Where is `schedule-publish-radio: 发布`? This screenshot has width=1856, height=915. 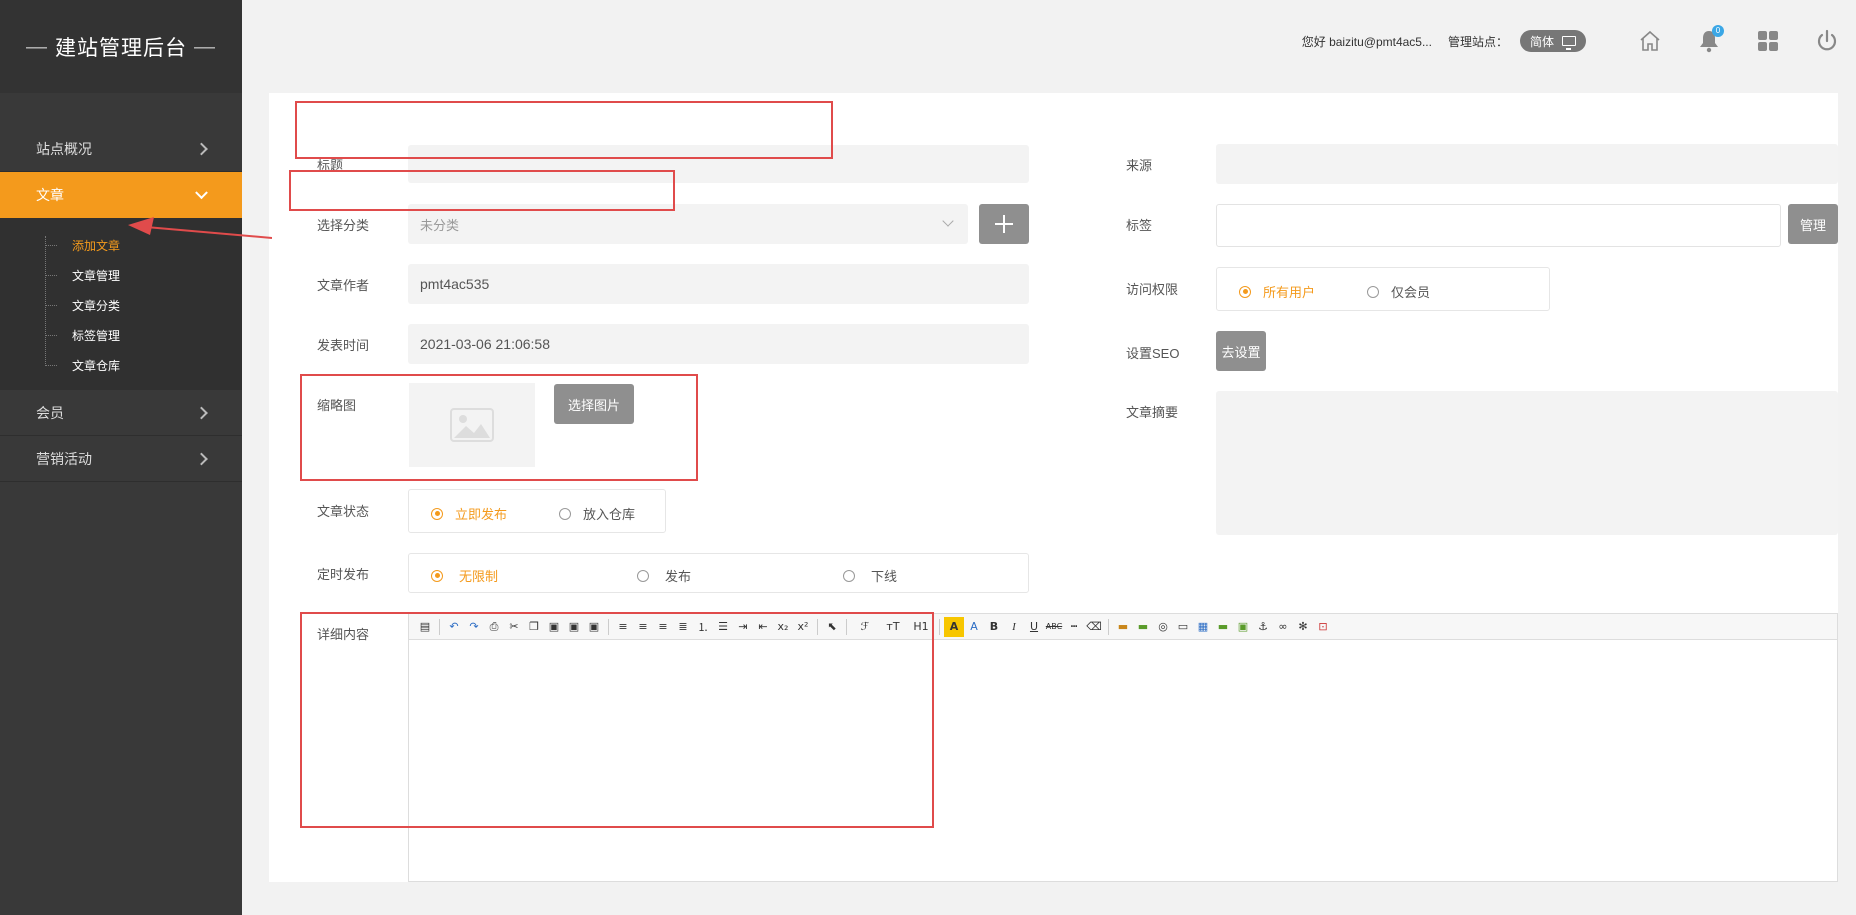 schedule-publish-radio: 发布 is located at coordinates (664, 575).